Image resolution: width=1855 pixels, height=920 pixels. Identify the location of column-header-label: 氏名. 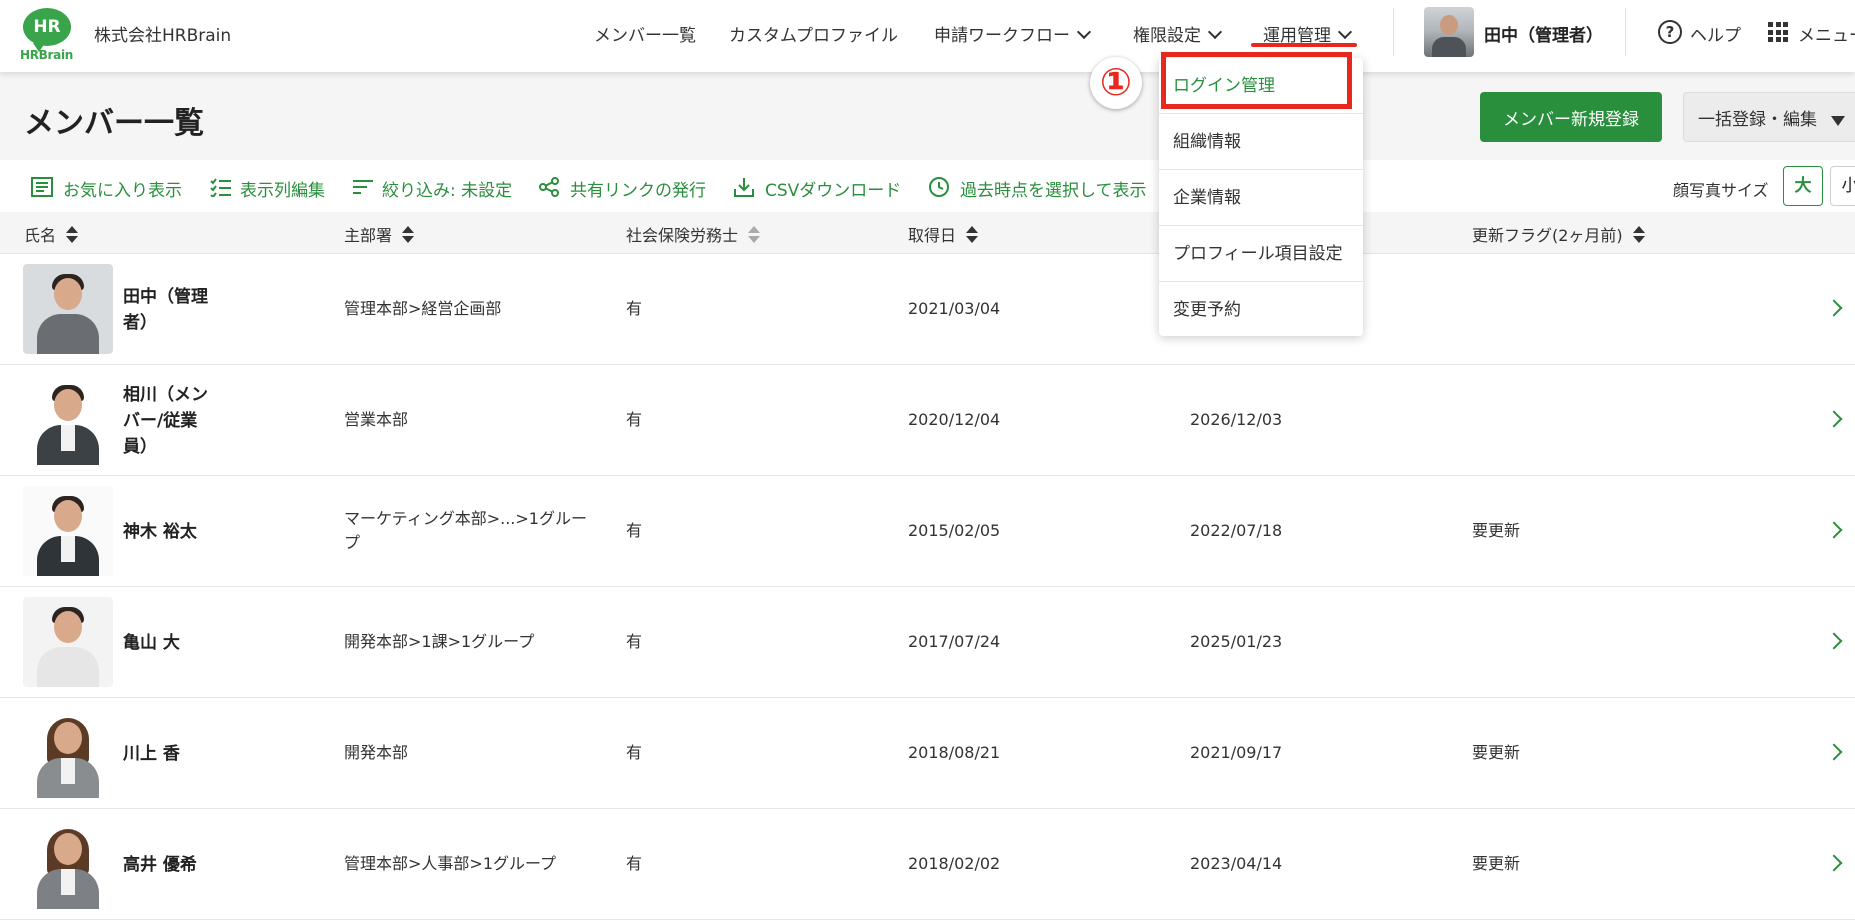
(40, 235).